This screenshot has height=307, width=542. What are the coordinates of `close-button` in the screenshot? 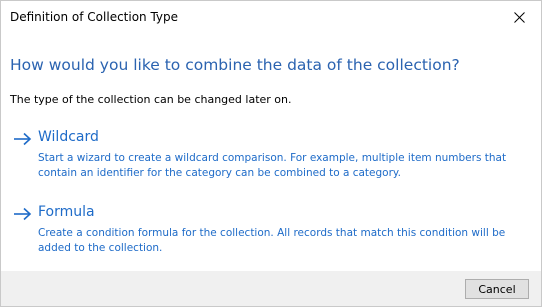 It's located at (519, 17).